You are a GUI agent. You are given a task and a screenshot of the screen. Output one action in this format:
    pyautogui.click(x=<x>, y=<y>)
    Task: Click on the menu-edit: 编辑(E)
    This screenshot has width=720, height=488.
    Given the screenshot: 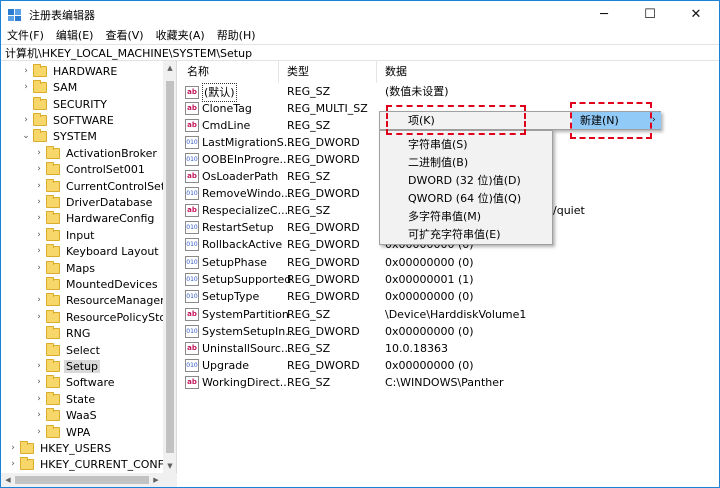 What is the action you would take?
    pyautogui.click(x=75, y=35)
    